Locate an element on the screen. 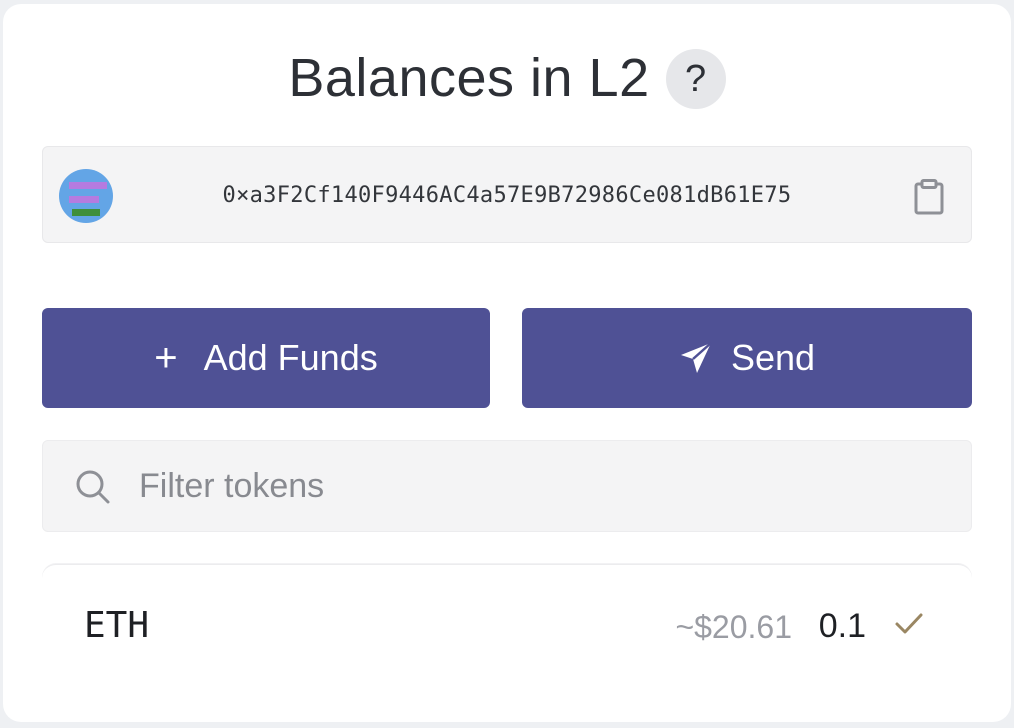 This screenshot has height=728, width=1014. header: Balances in L2 ? is located at coordinates (507, 78).